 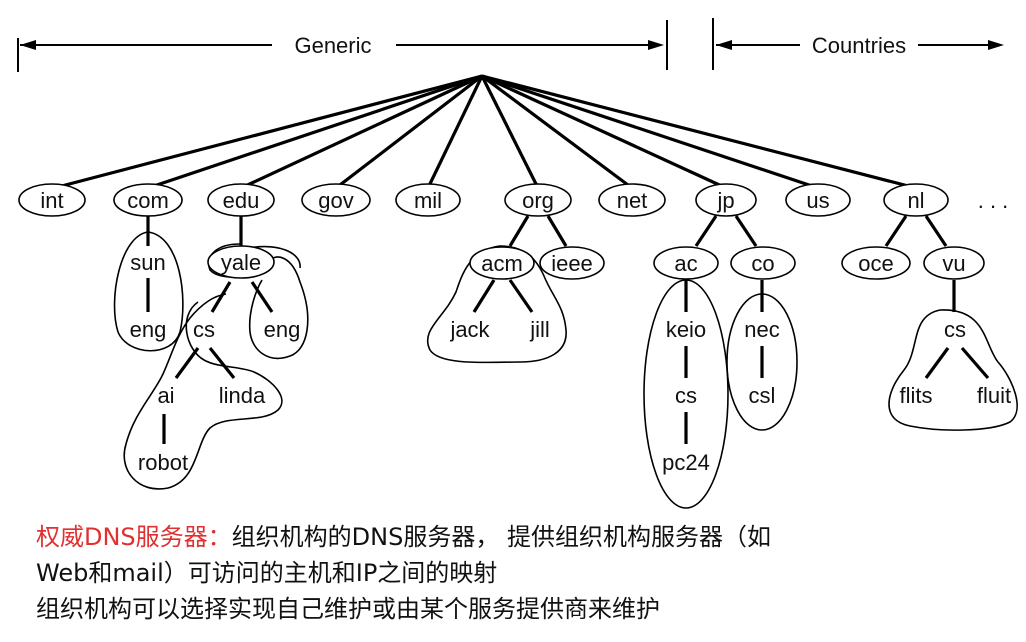 What do you see at coordinates (348, 609) in the screenshot?
I see `caption-line-3: 组织机构可以选择实现自己维护或由某个服务提供商来维护` at bounding box center [348, 609].